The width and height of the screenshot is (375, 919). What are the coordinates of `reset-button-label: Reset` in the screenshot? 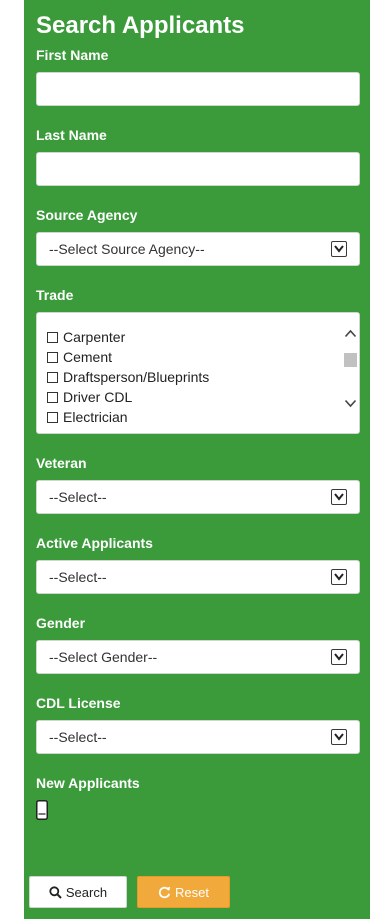 It's located at (192, 892).